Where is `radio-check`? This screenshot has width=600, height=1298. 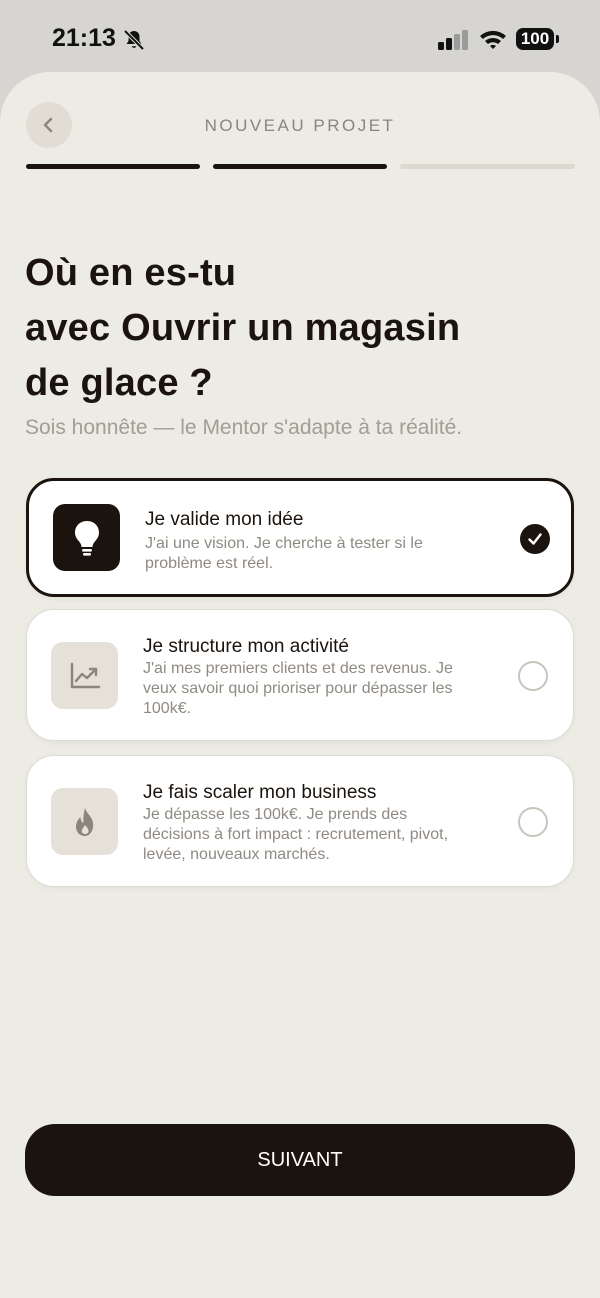
radio-check is located at coordinates (535, 539).